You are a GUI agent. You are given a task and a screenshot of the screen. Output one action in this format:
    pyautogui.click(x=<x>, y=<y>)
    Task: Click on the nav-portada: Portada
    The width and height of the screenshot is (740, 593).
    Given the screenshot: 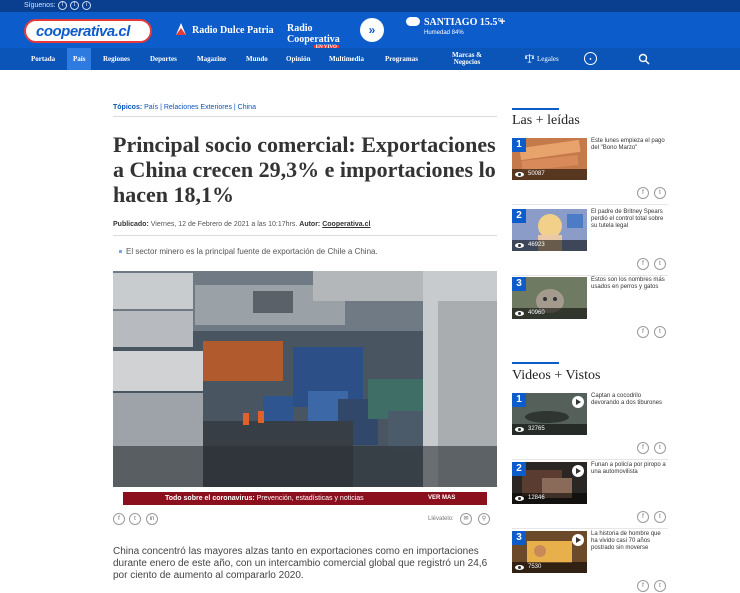 What is the action you would take?
    pyautogui.click(x=43, y=59)
    